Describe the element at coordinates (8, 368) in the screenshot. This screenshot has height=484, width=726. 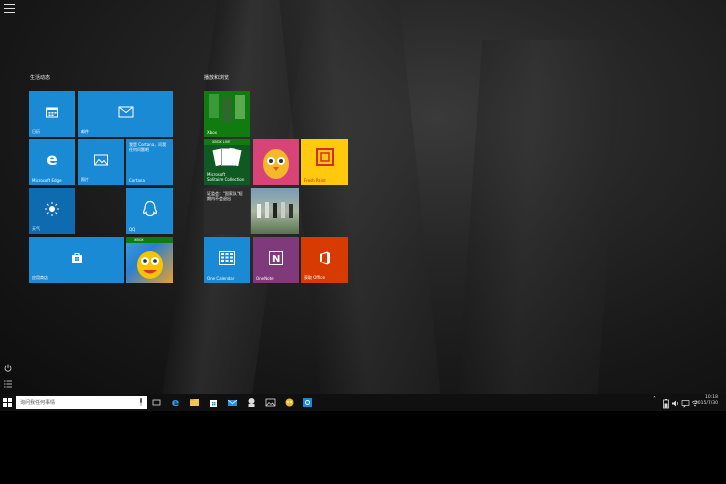
I see `power-icon` at that location.